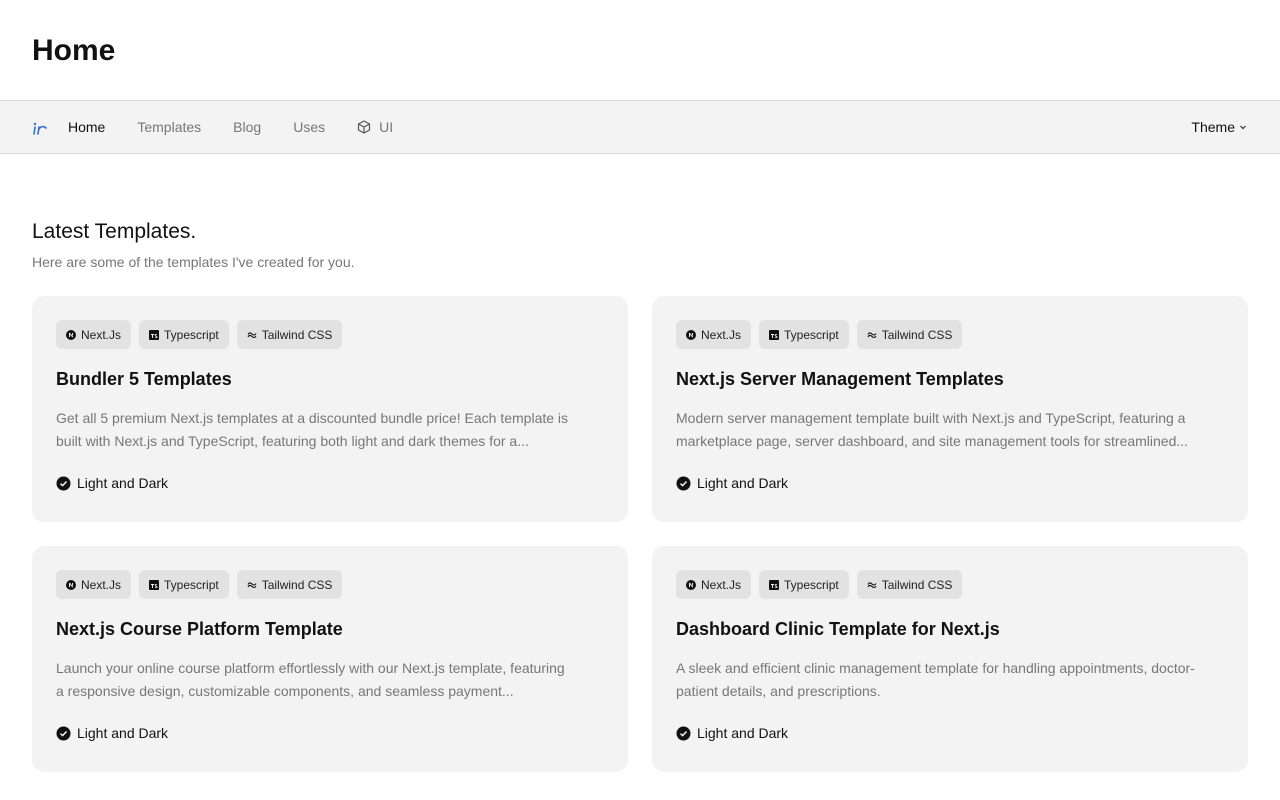  What do you see at coordinates (114, 231) in the screenshot?
I see `section-title: Latest Templates.` at bounding box center [114, 231].